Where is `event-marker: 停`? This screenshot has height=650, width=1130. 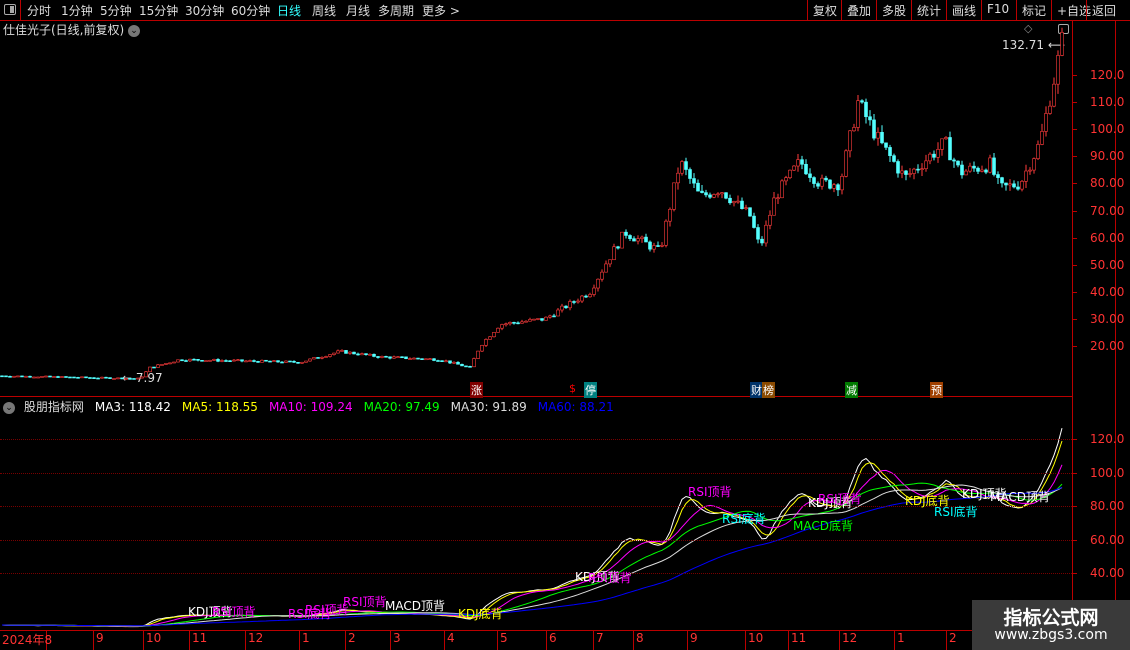 event-marker: 停 is located at coordinates (590, 390).